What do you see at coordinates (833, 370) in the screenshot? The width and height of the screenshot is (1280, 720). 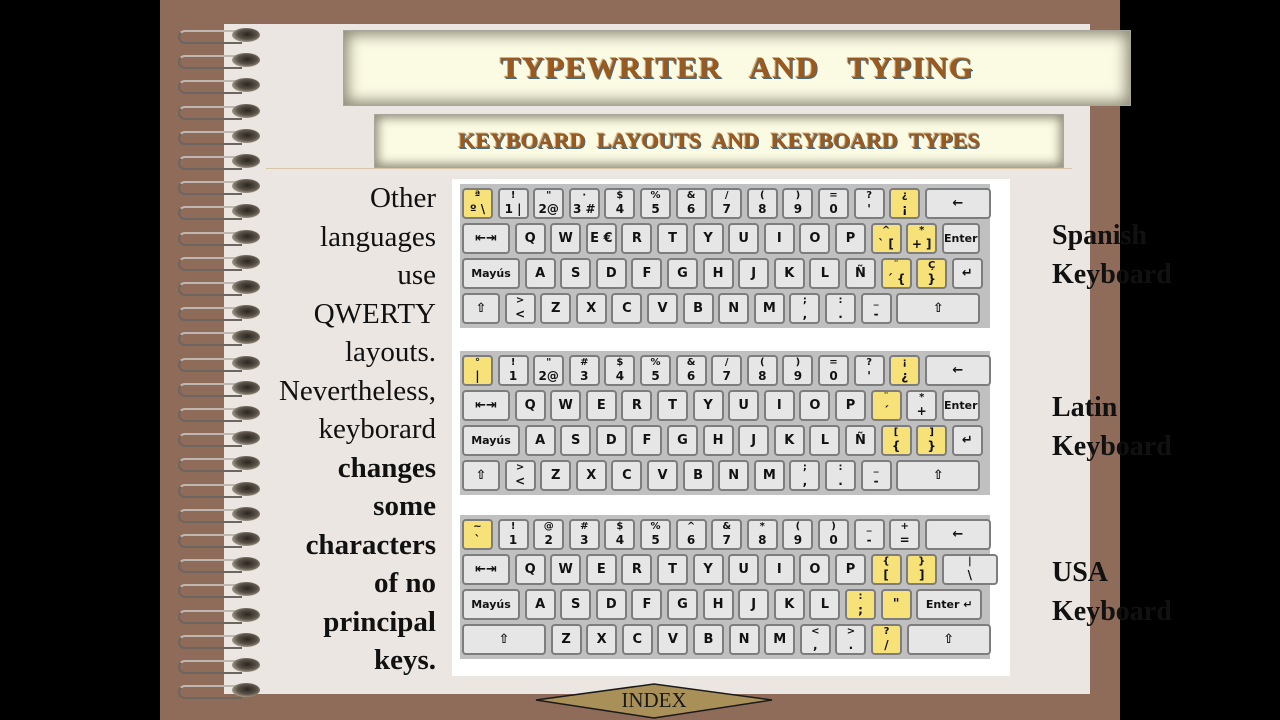 I see `keyboard-key: = 0` at bounding box center [833, 370].